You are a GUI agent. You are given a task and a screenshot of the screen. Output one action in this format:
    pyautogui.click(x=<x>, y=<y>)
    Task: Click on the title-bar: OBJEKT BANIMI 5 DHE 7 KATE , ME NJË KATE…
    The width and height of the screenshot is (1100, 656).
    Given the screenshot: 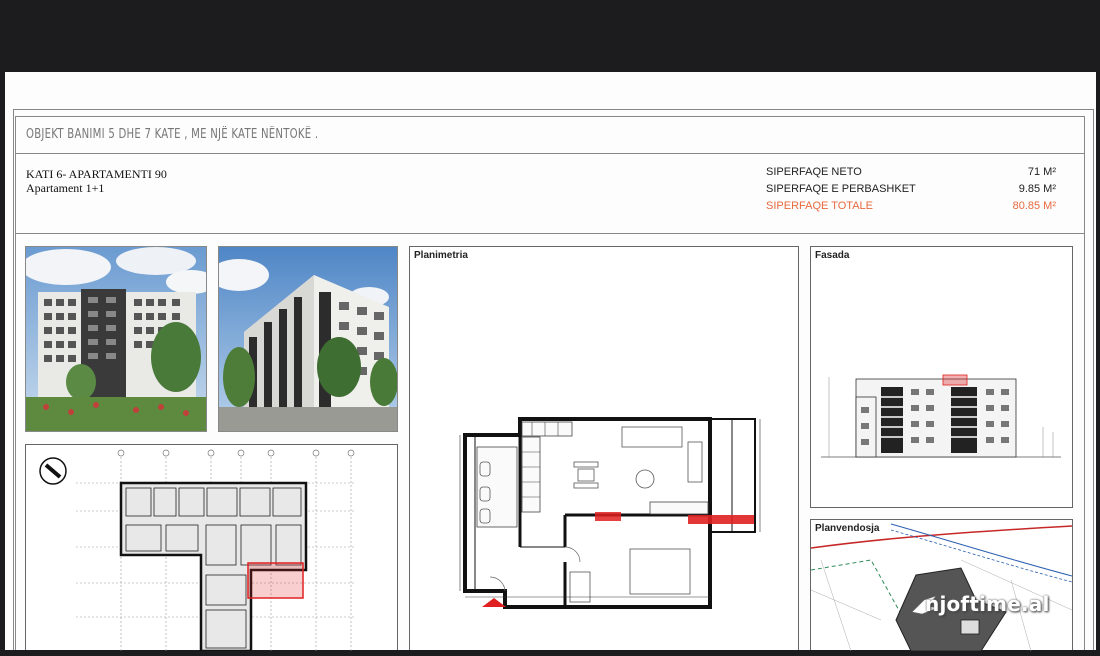 What is the action you would take?
    pyautogui.click(x=550, y=135)
    